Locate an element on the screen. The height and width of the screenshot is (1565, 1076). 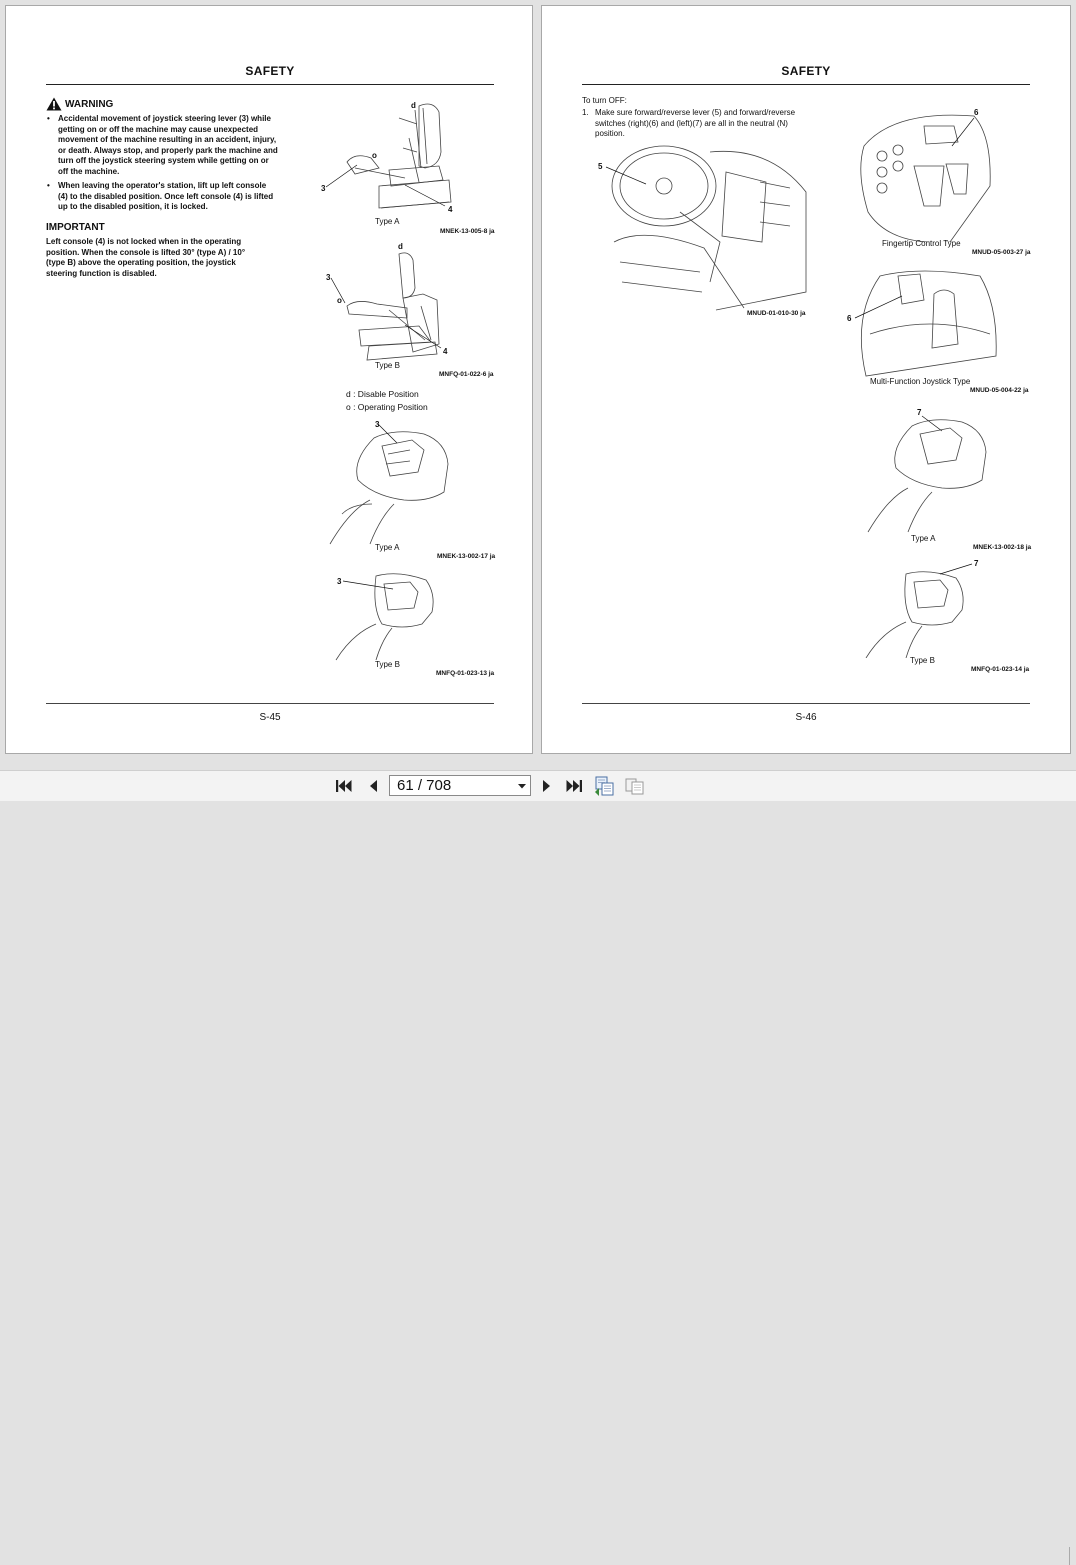
first-page-button is located at coordinates (344, 786).